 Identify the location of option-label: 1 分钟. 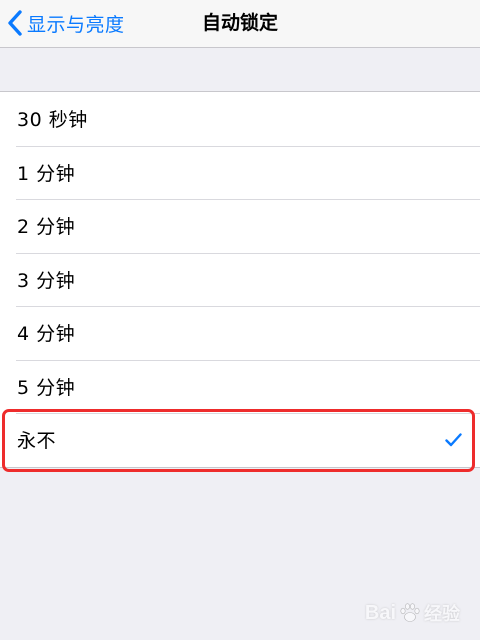
(46, 173).